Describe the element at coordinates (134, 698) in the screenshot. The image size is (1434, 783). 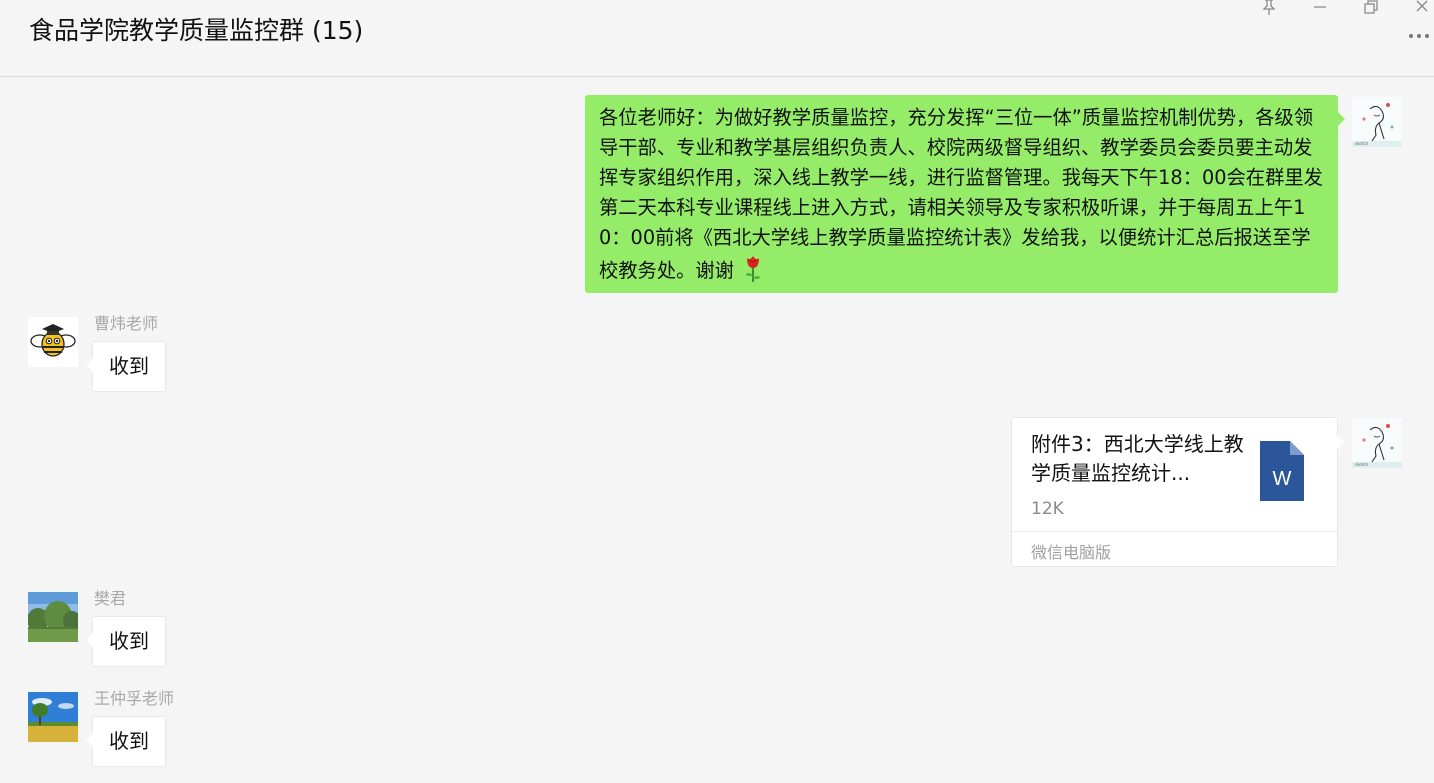
I see `sender-name: 王仲孚老师` at that location.